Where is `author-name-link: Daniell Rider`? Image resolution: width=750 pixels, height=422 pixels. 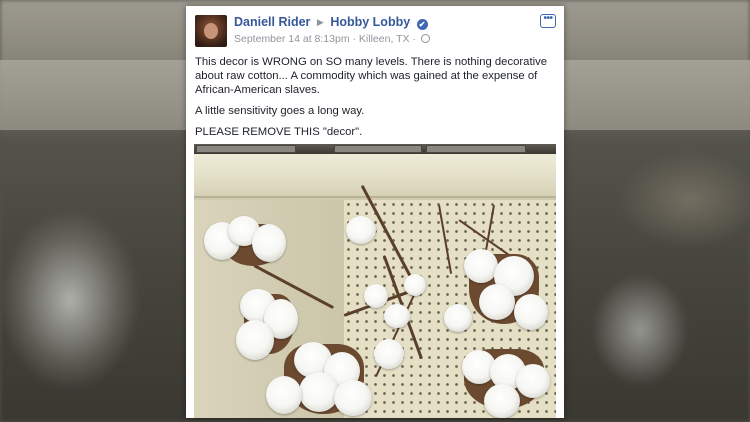 author-name-link: Daniell Rider is located at coordinates (272, 22).